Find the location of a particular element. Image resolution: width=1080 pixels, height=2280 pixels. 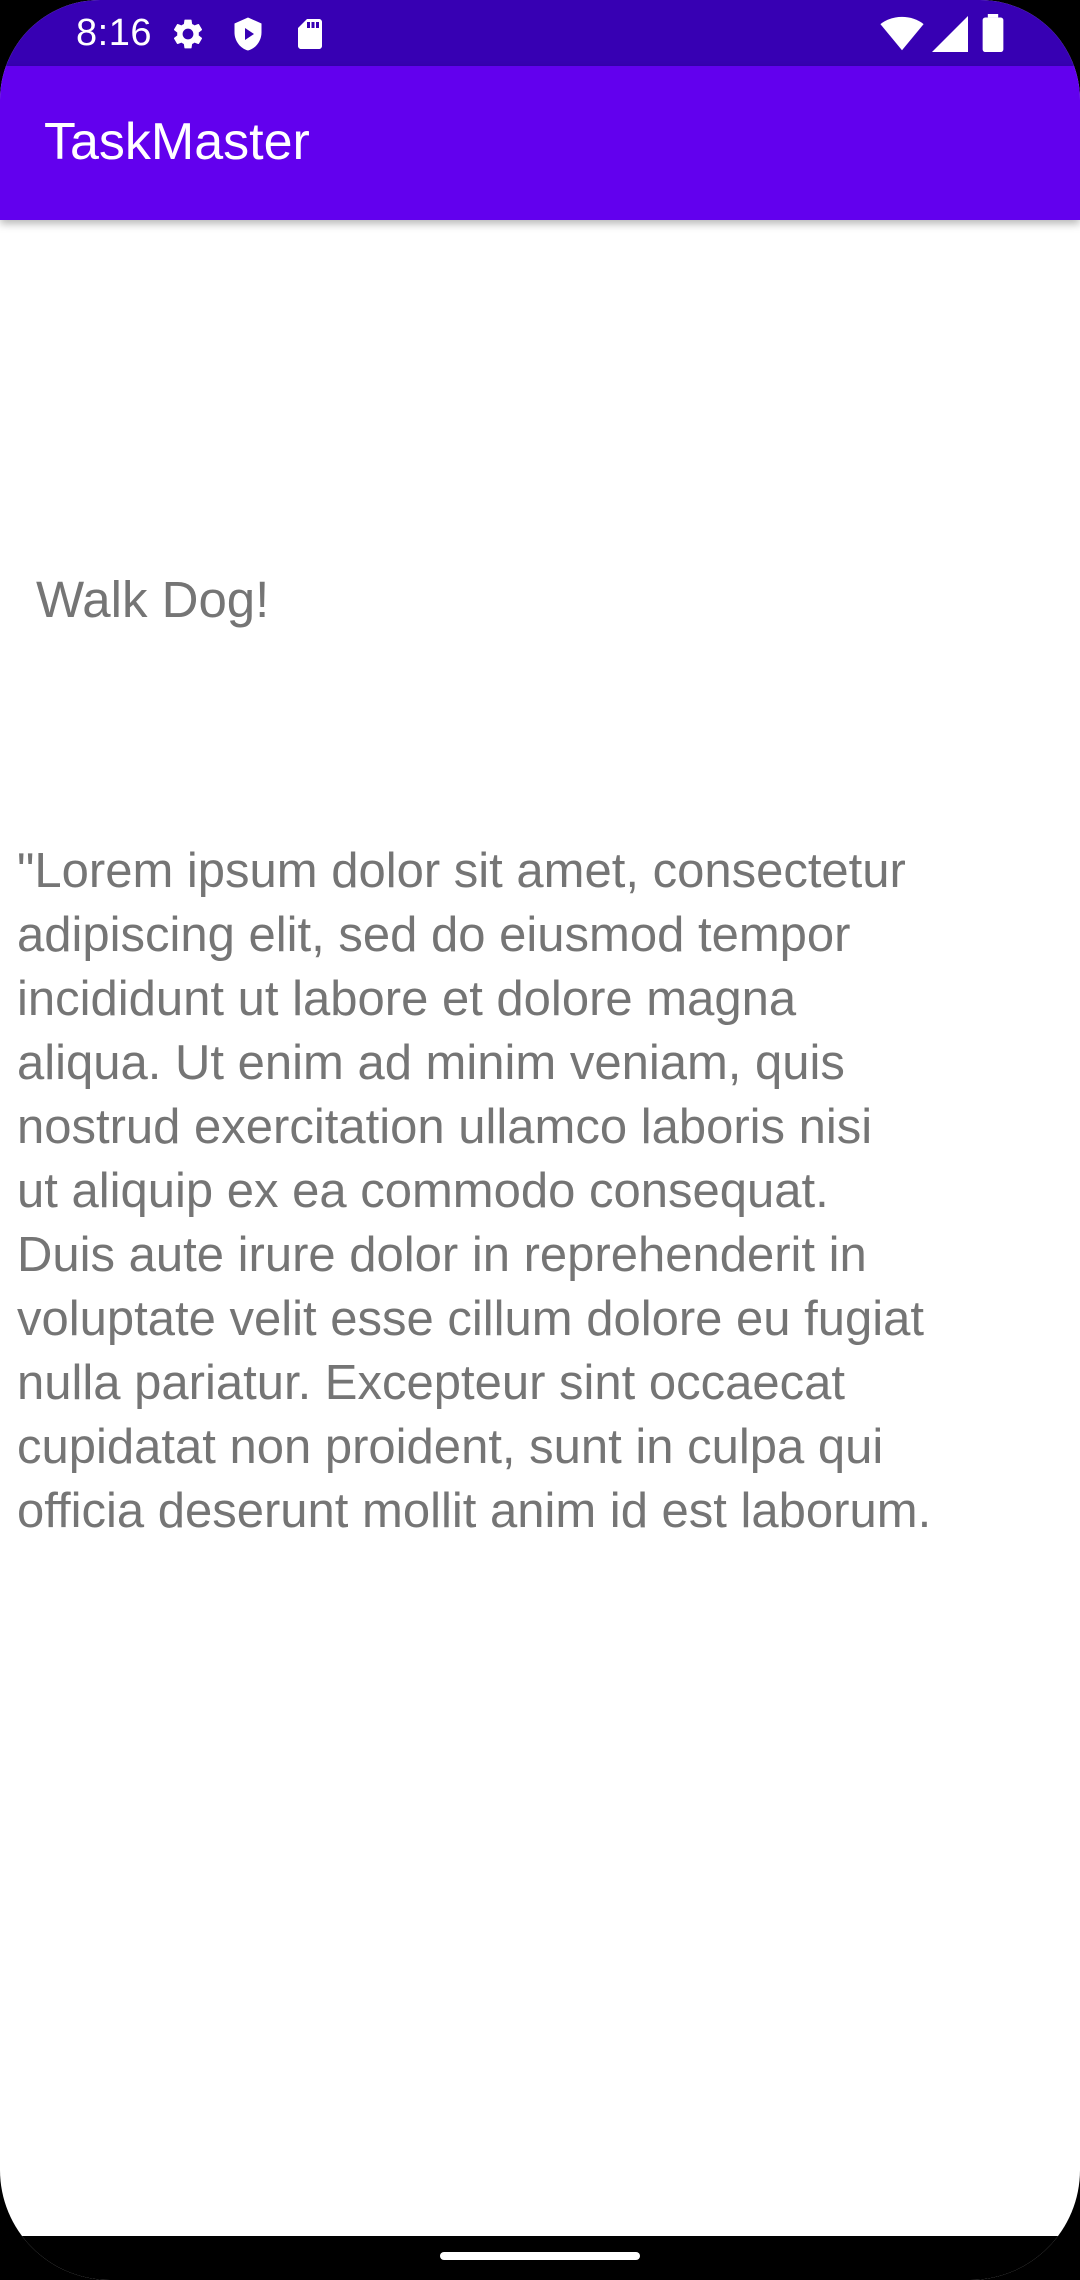

sd-card-icon is located at coordinates (310, 34).